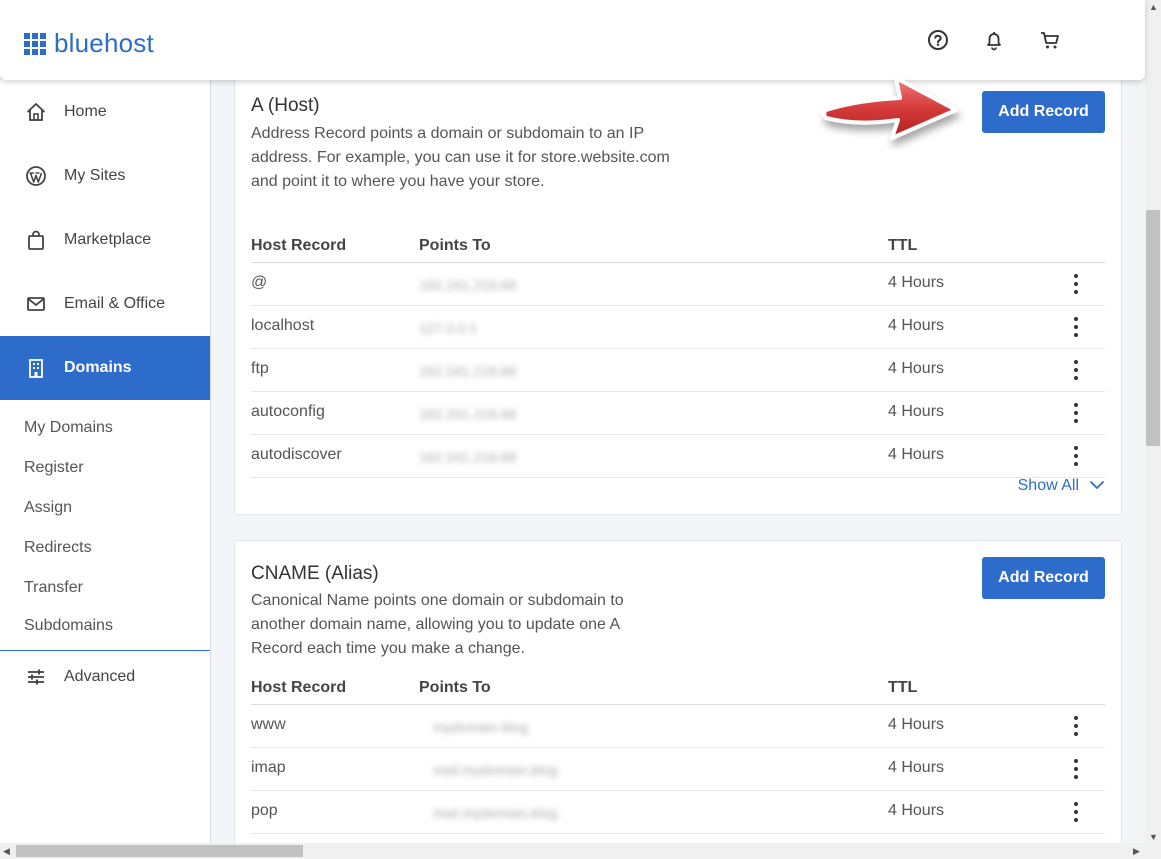 The image size is (1161, 859). I want to click on sidebar-item-label: Domains, so click(98, 367).